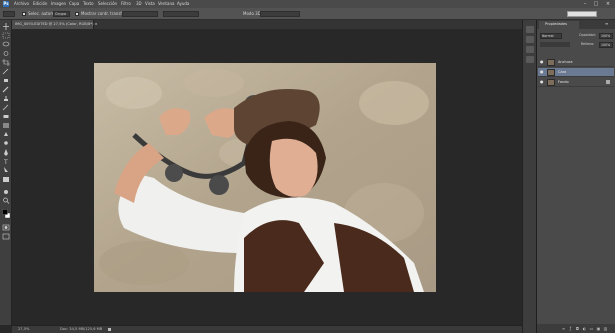 The height and width of the screenshot is (333, 615). What do you see at coordinates (570, 328) in the screenshot?
I see `layer-style-icon: ƒ` at bounding box center [570, 328].